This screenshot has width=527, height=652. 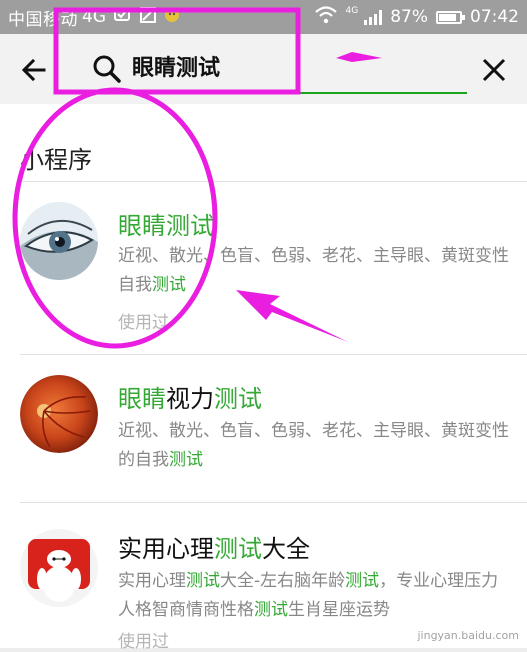 What do you see at coordinates (148, 17) in the screenshot?
I see `image-notification-icon` at bounding box center [148, 17].